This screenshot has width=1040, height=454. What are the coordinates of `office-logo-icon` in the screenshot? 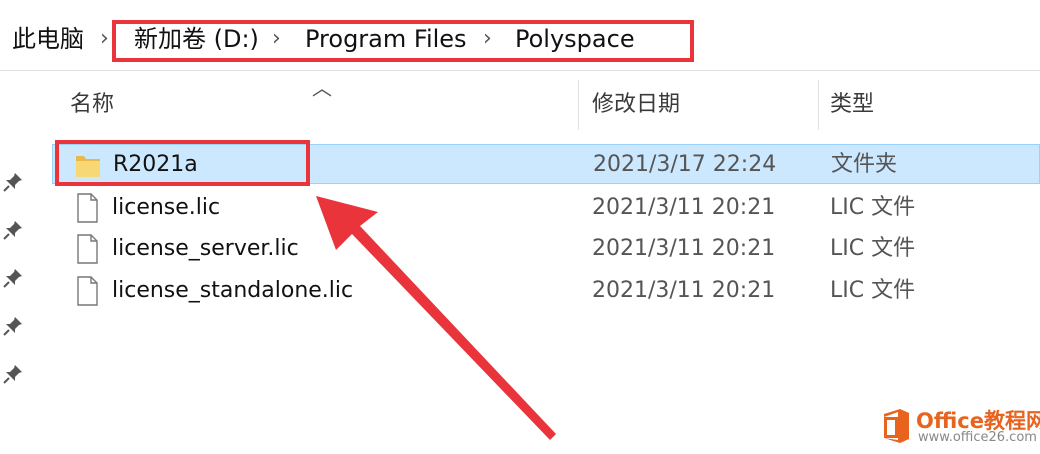 It's located at (896, 426).